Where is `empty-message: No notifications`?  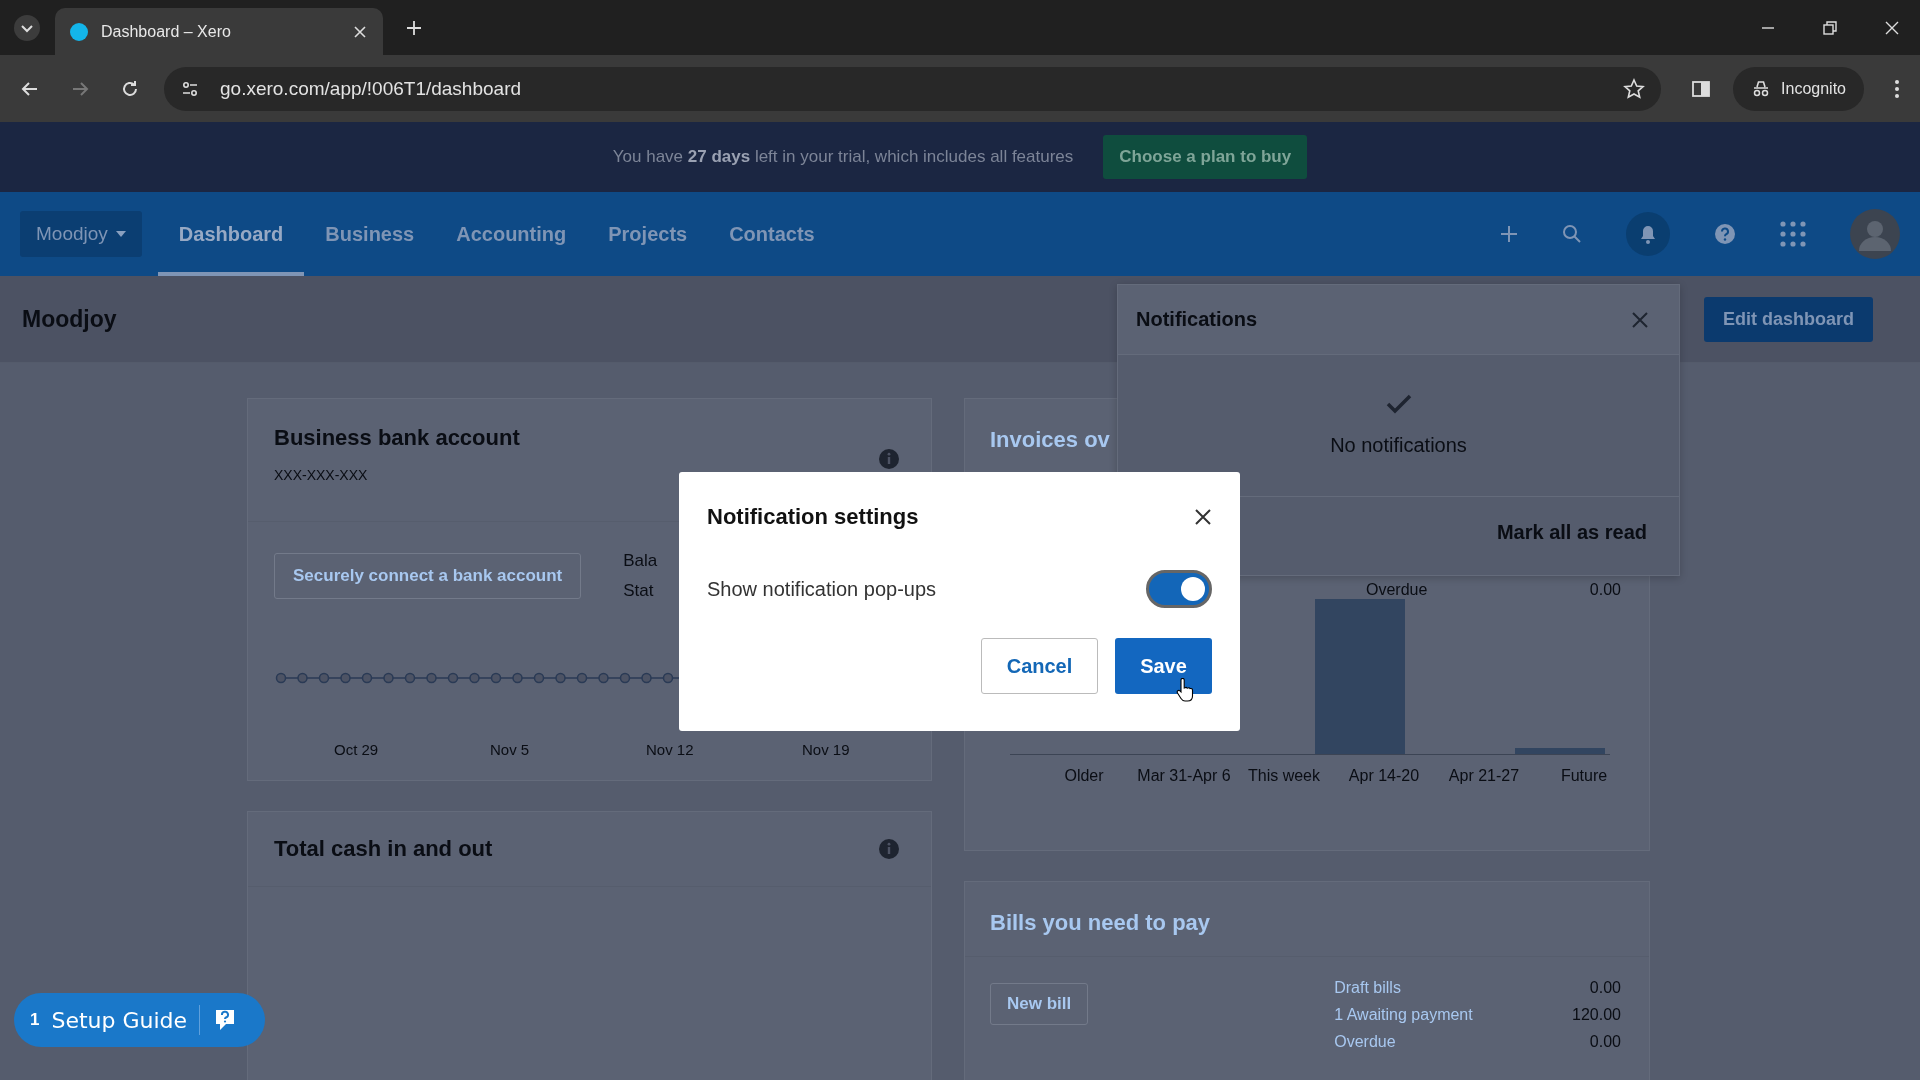 empty-message: No notifications is located at coordinates (1398, 445).